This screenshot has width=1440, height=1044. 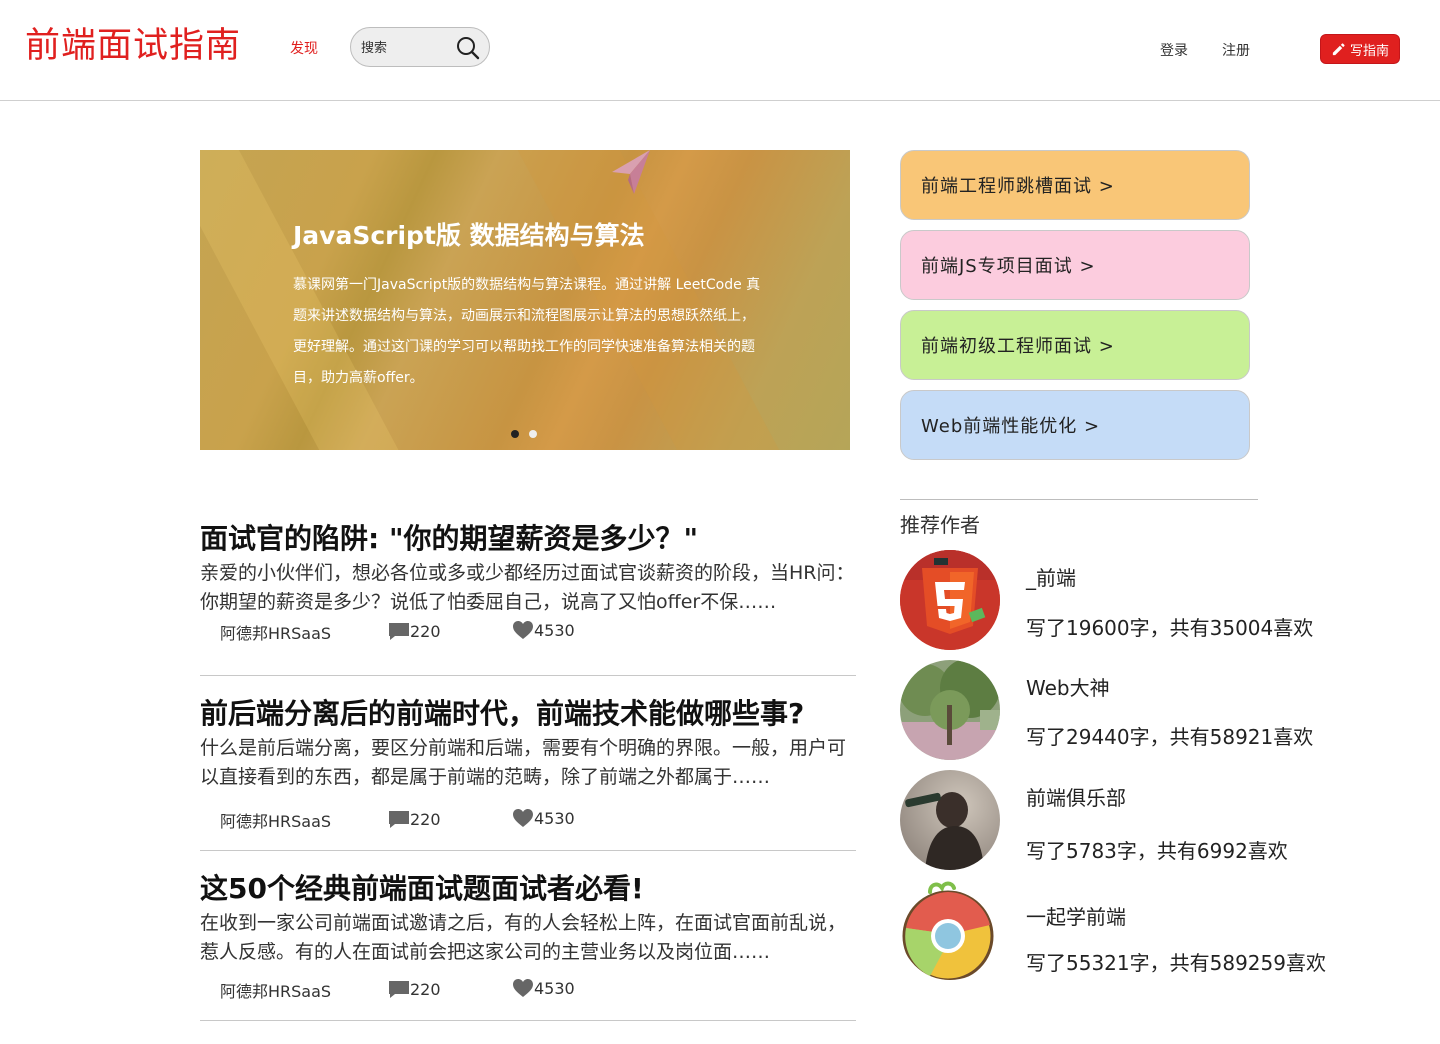 What do you see at coordinates (940, 525) in the screenshot?
I see `recommended-authors-title: 推荐作者` at bounding box center [940, 525].